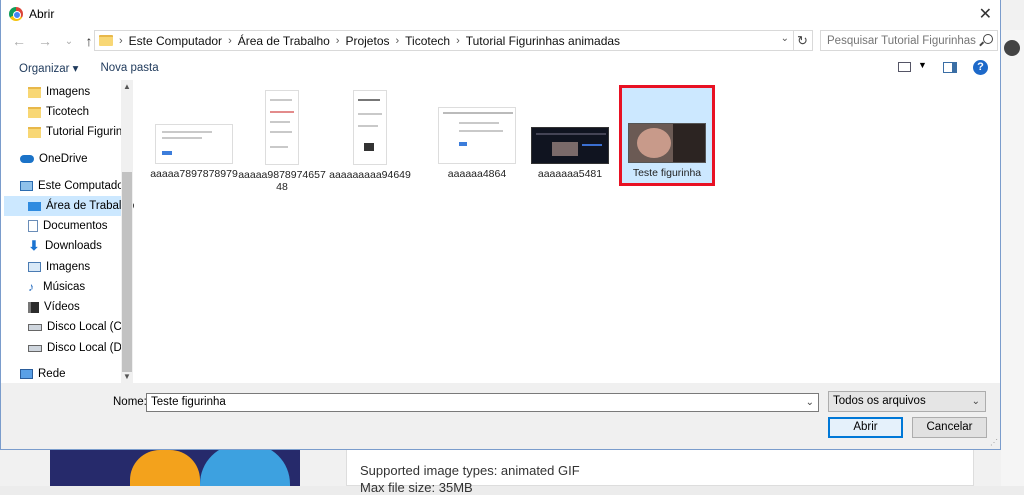 Image resolution: width=1024 pixels, height=495 pixels. I want to click on sidebar-item-label: Documentos, so click(75, 226).